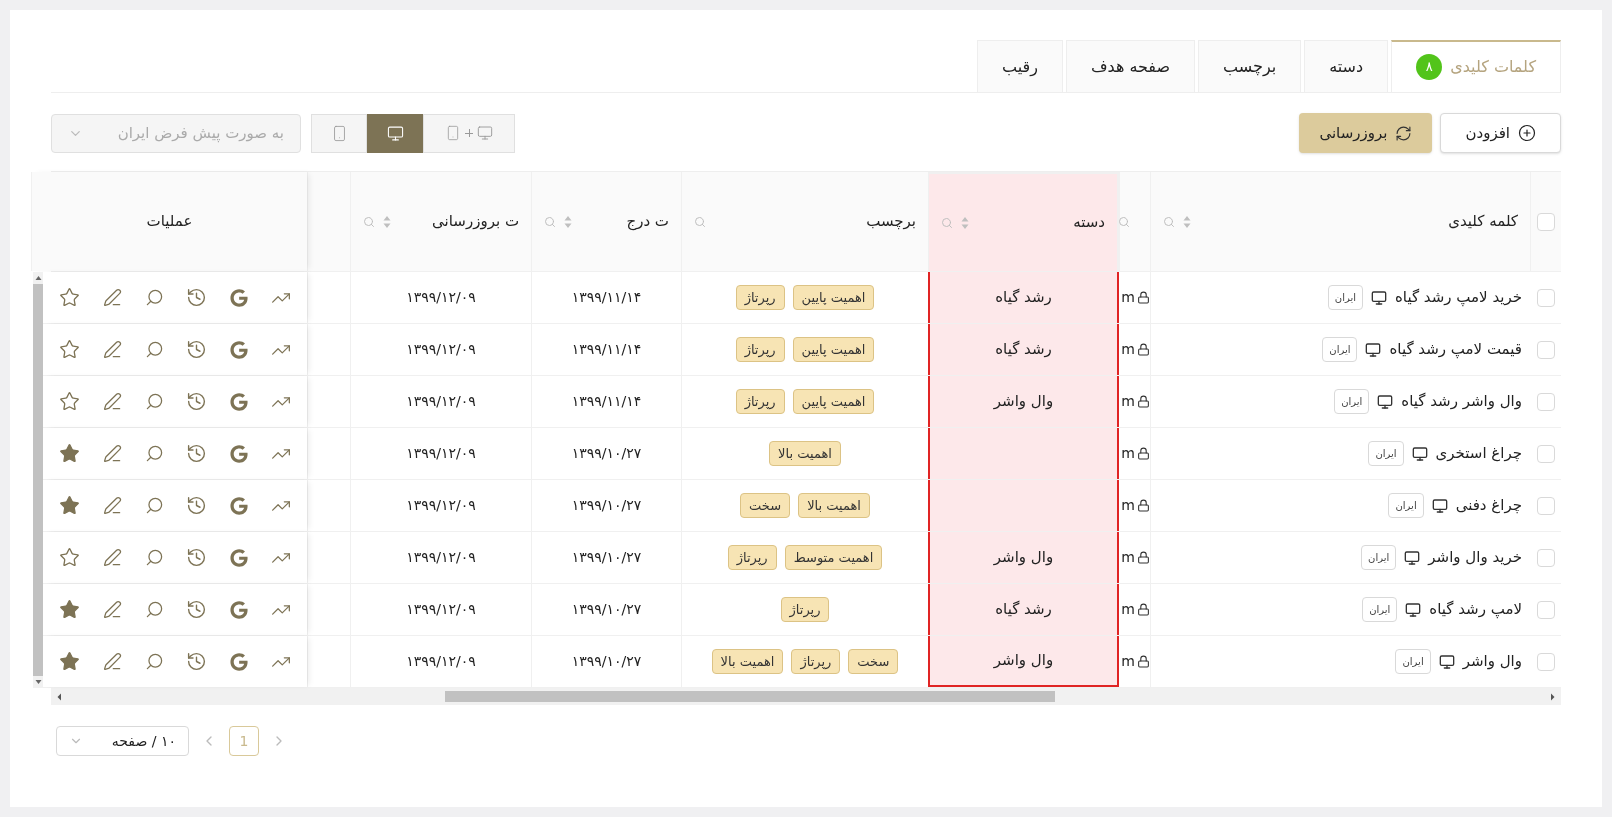 The image size is (1612, 817). Describe the element at coordinates (606, 609) in the screenshot. I see `date-text: ۱۳۹۹/۱۰/۲۷` at that location.